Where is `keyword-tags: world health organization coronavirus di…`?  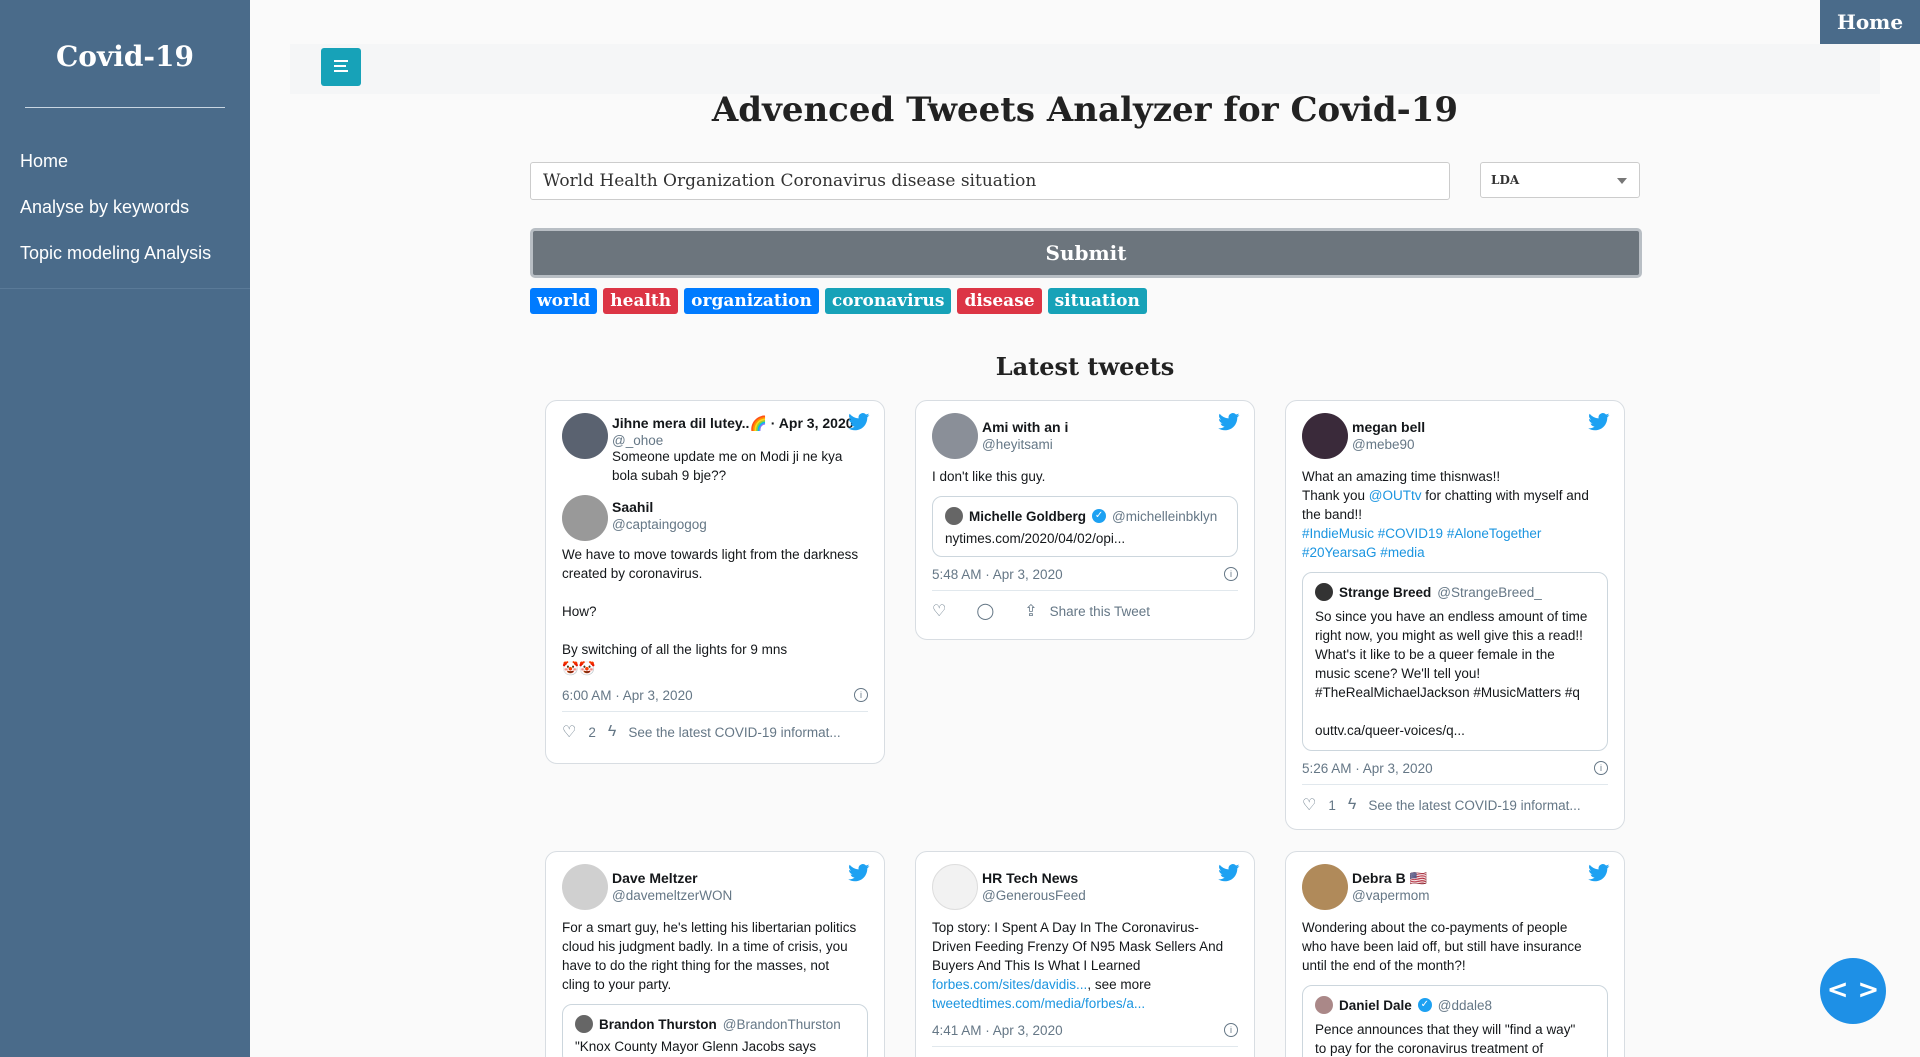 keyword-tags: world health organization coronavirus di… is located at coordinates (838, 301).